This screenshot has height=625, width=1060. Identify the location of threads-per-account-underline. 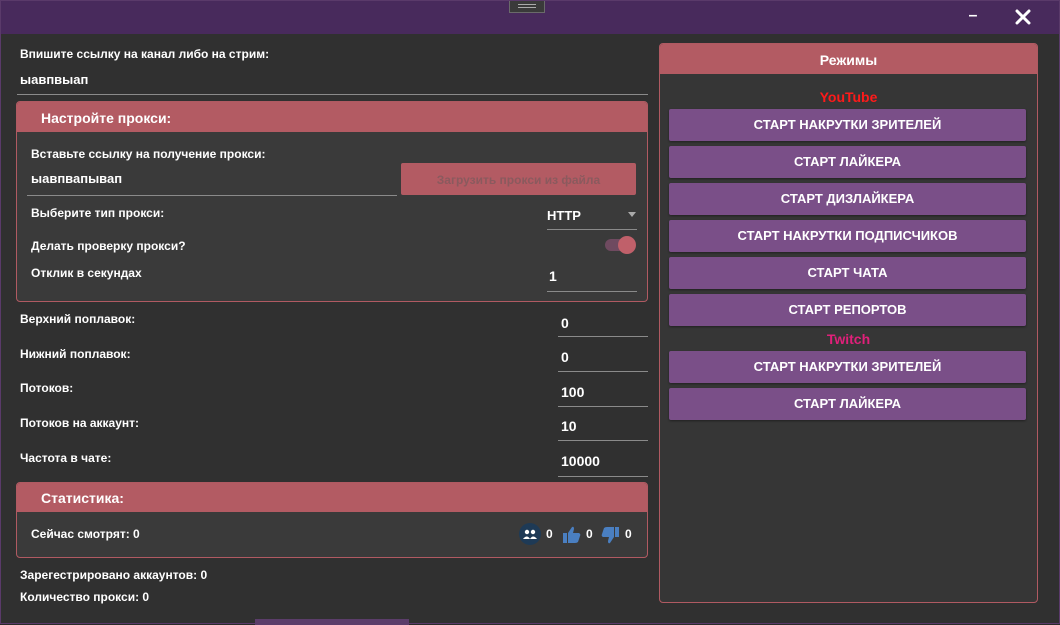
(603, 440).